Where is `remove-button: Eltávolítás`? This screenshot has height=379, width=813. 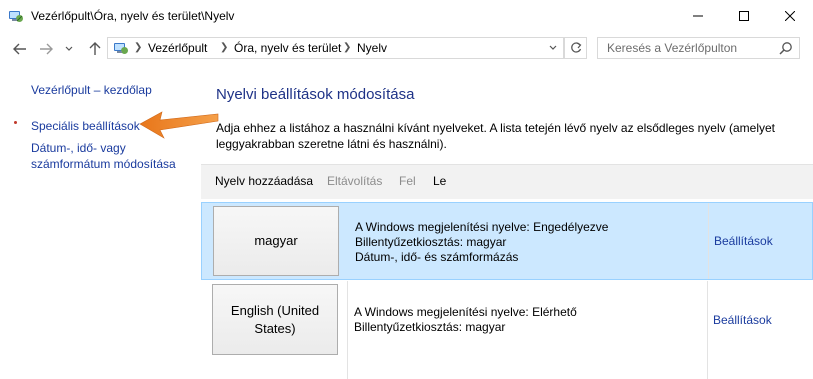
remove-button: Eltávolítás is located at coordinates (354, 181).